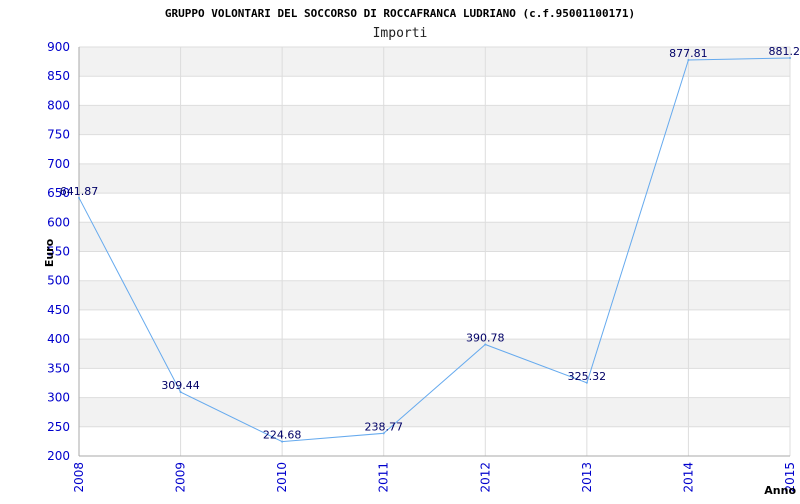 The height and width of the screenshot is (504, 800). What do you see at coordinates (282, 477) in the screenshot?
I see `x-tick-label: 2010` at bounding box center [282, 477].